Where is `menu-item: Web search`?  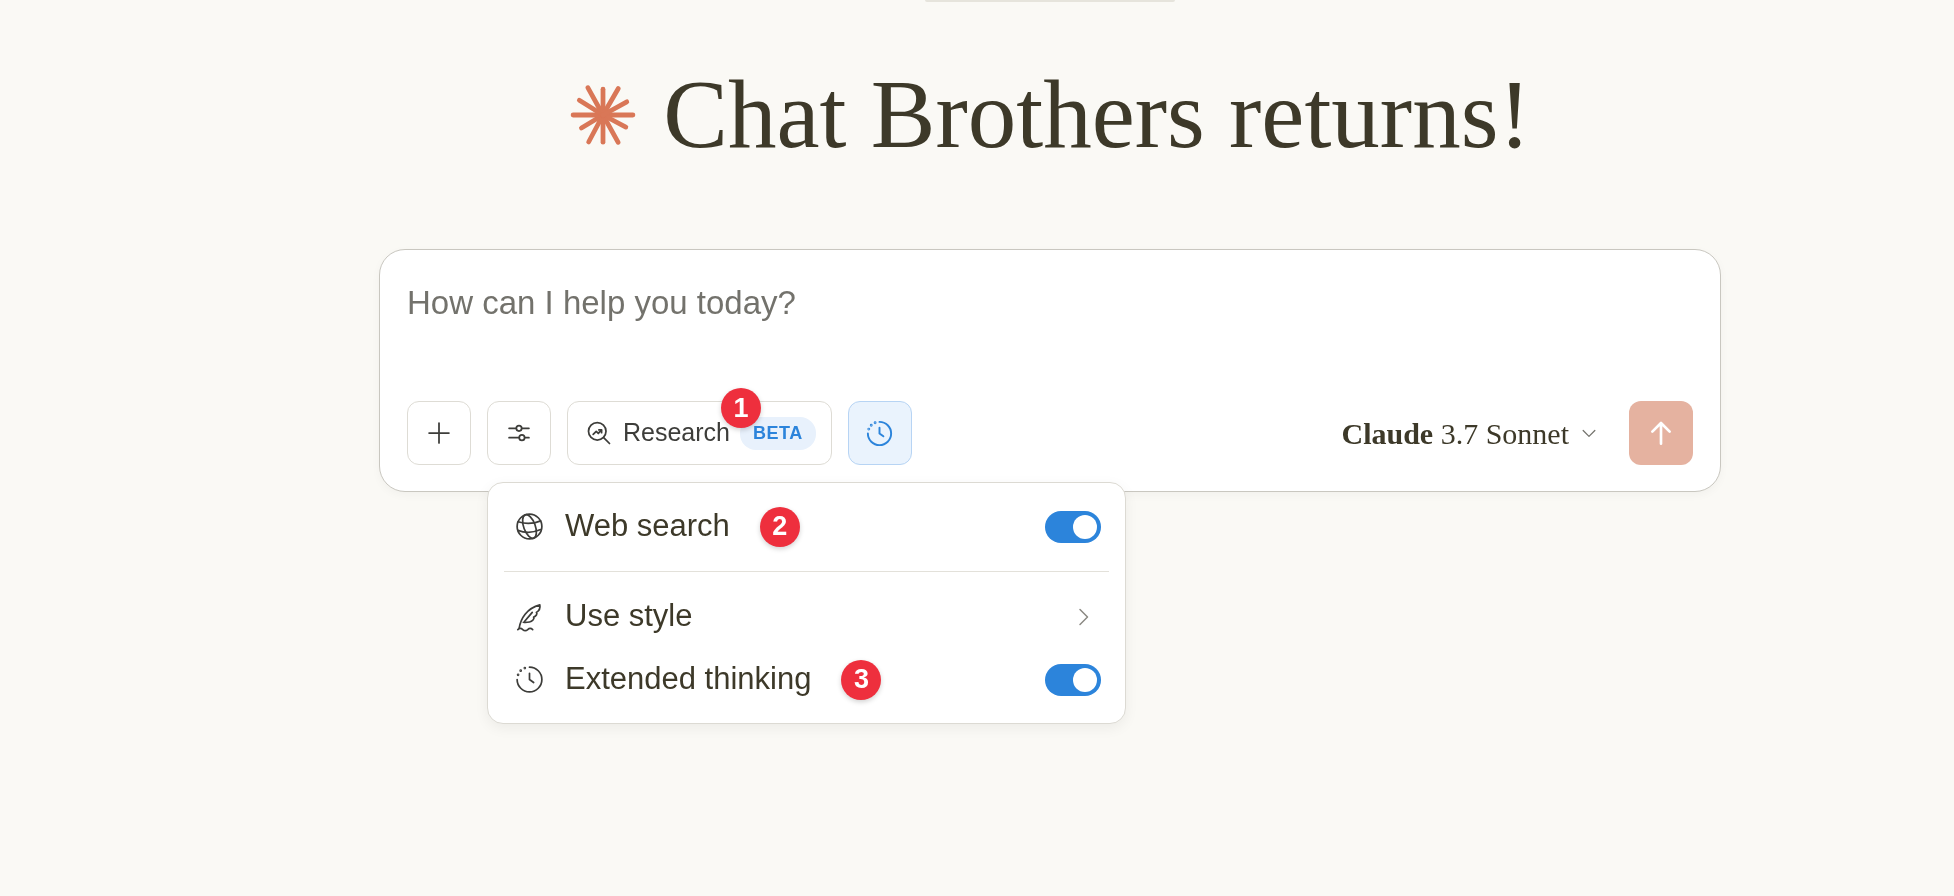
menu-item: Web search is located at coordinates (647, 526).